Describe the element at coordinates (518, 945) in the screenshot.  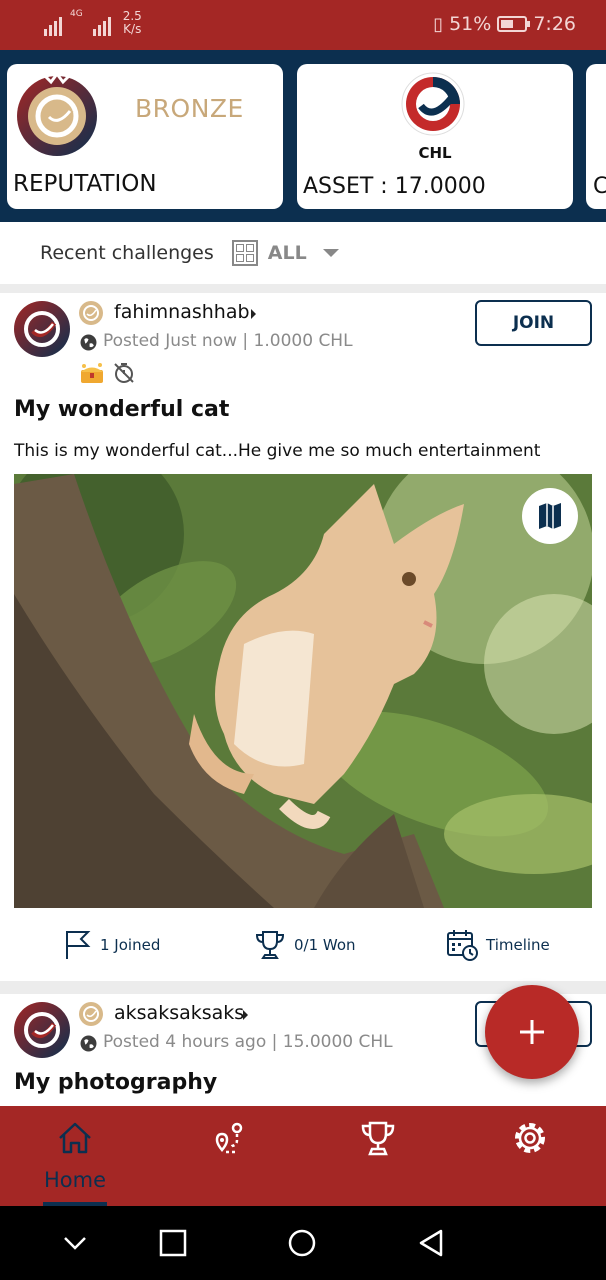
I see `timeline-label: Timeline` at that location.